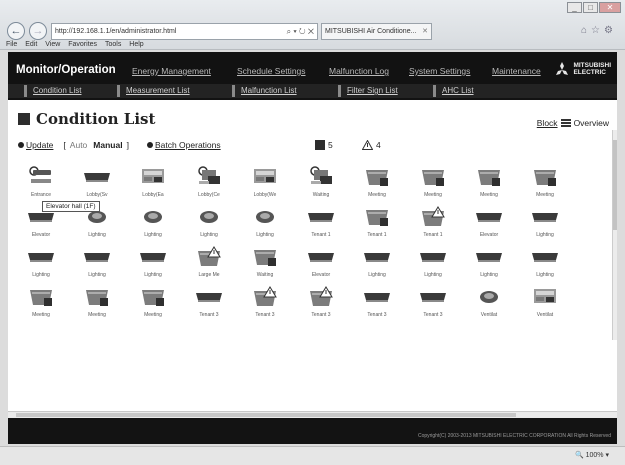 This screenshot has height=465, width=625. Describe the element at coordinates (209, 183) in the screenshot. I see `unit-tile: Lobby(Ce` at that location.